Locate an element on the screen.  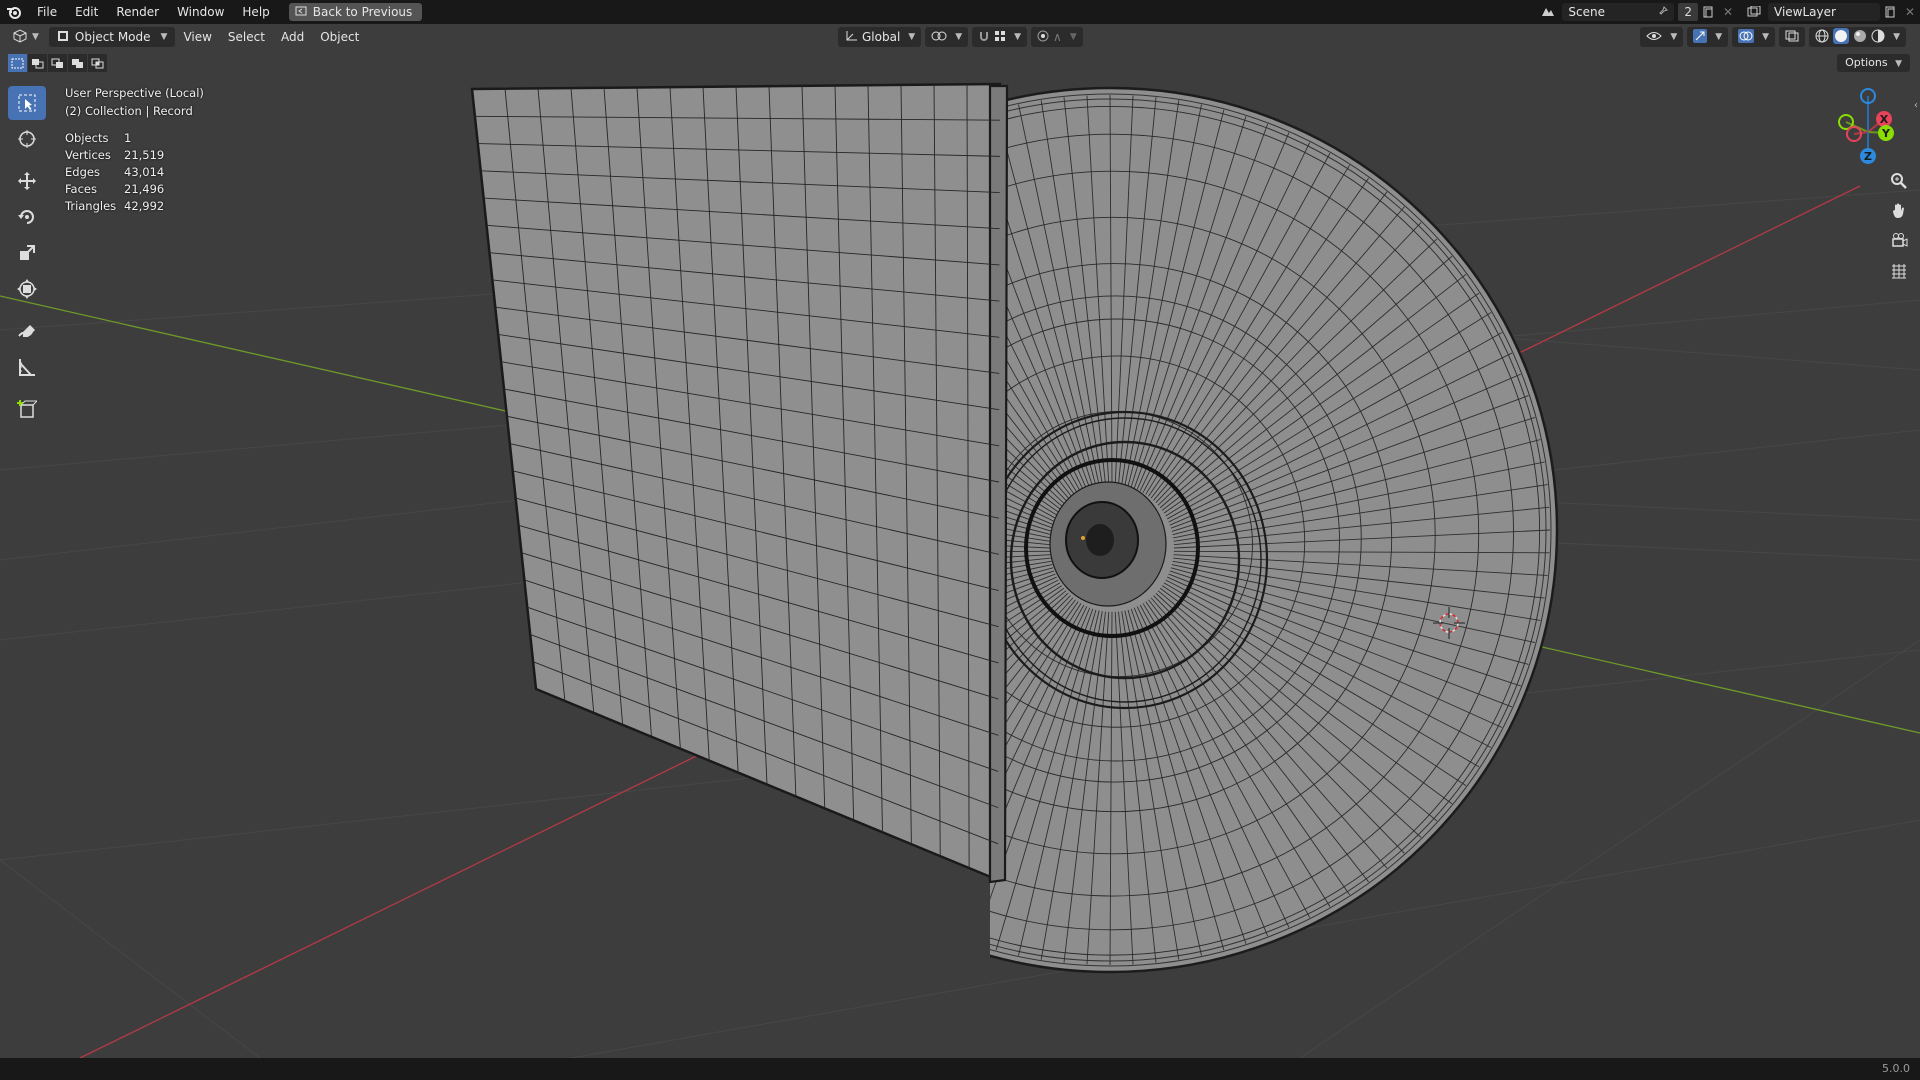
orientation-selector: Global ▼ is located at coordinates (880, 37).